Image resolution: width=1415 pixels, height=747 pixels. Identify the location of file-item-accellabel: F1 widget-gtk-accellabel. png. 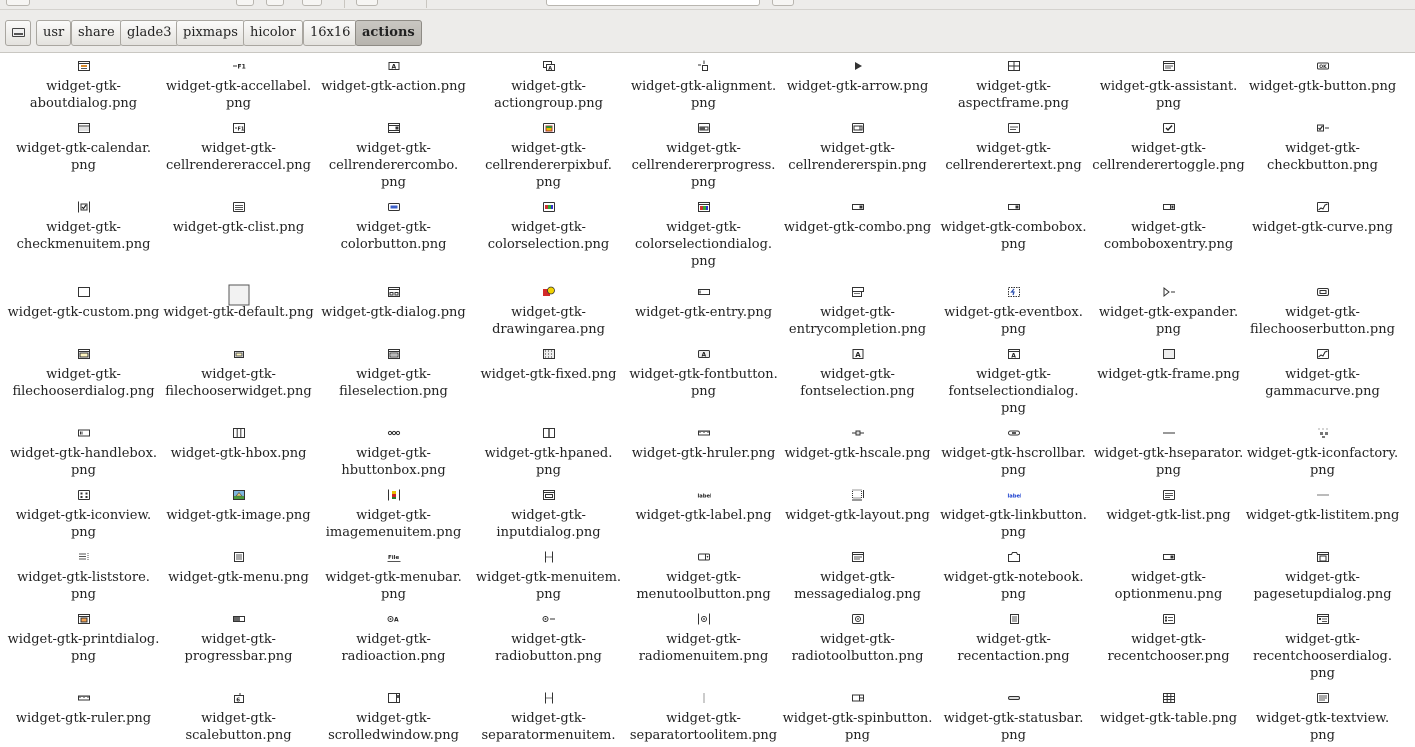
(238, 86).